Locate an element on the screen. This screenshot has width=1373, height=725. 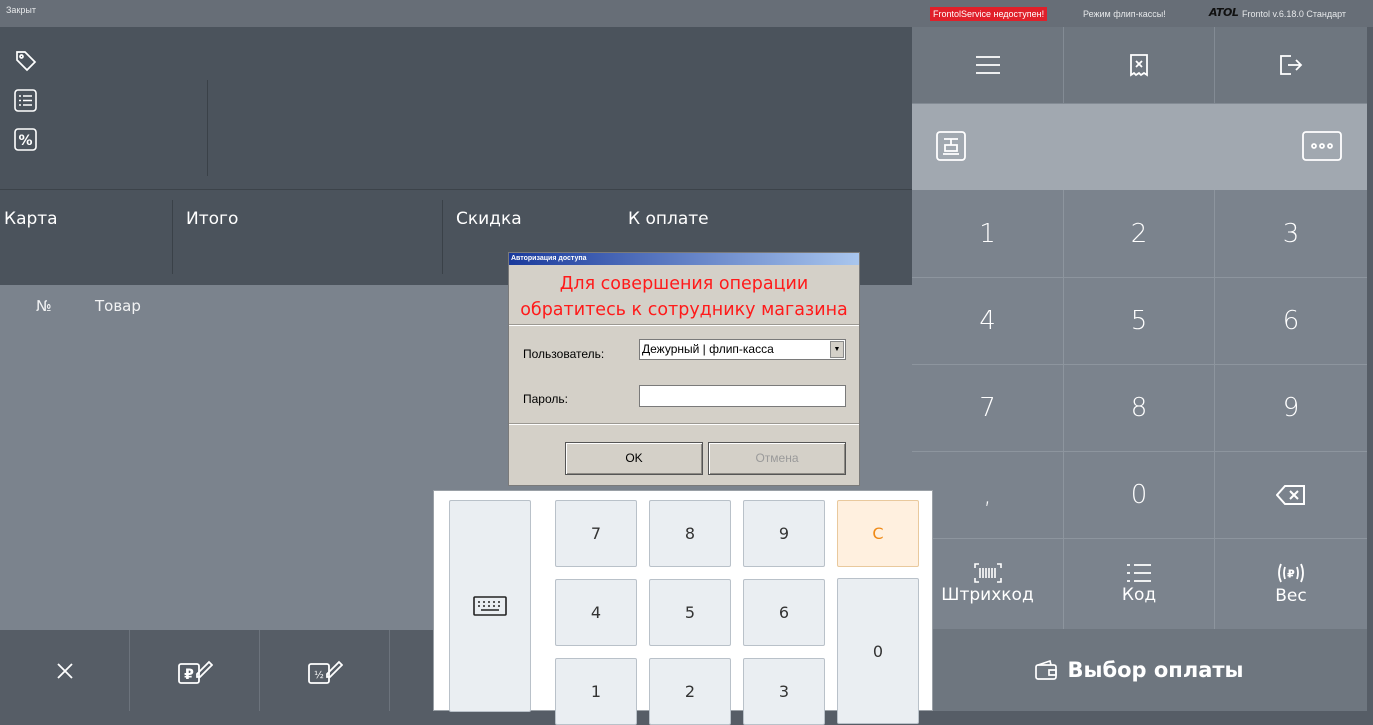
code-label: Код is located at coordinates (1139, 595).